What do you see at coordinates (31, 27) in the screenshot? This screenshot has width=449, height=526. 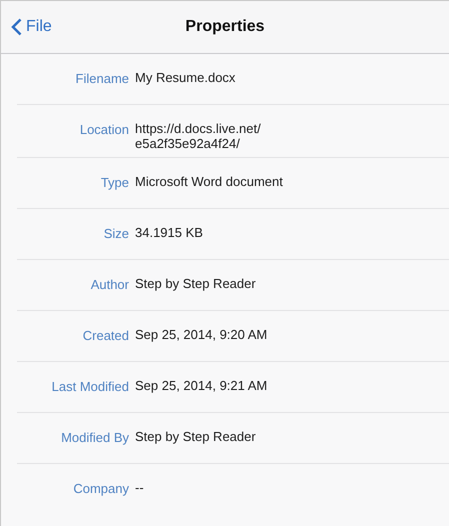 I see `back-button: File` at bounding box center [31, 27].